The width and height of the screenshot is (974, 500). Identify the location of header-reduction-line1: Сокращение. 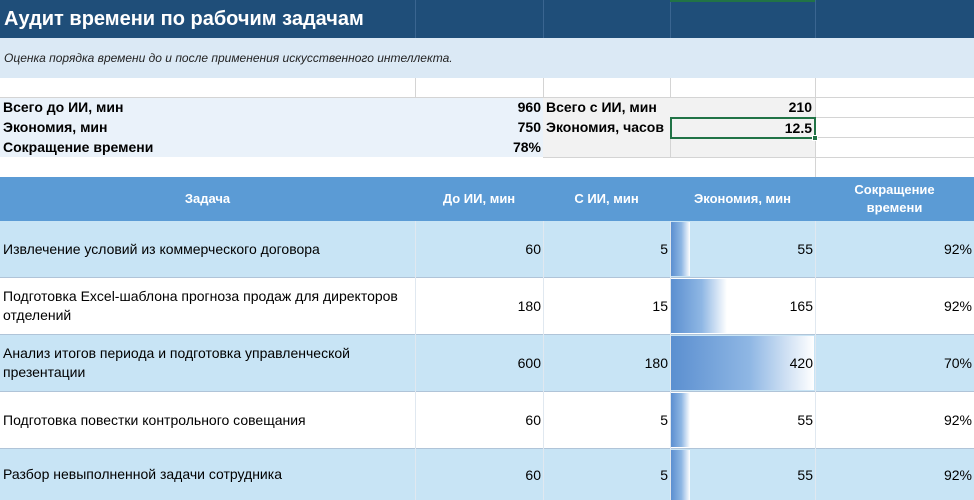
(894, 189).